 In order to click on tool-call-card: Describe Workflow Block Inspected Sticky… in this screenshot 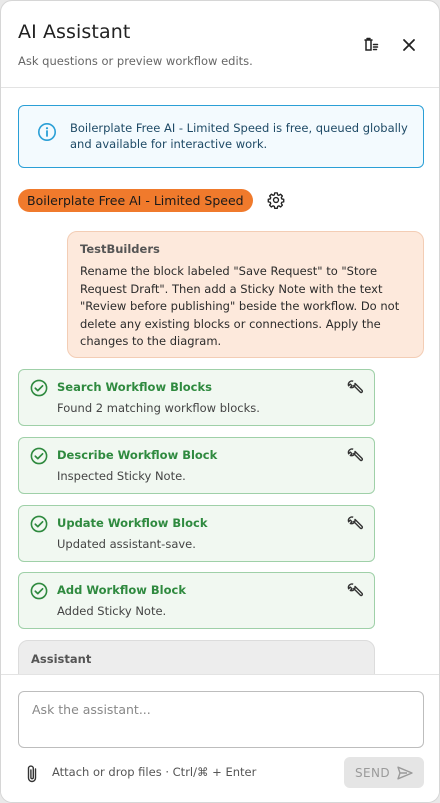, I will do `click(196, 465)`.